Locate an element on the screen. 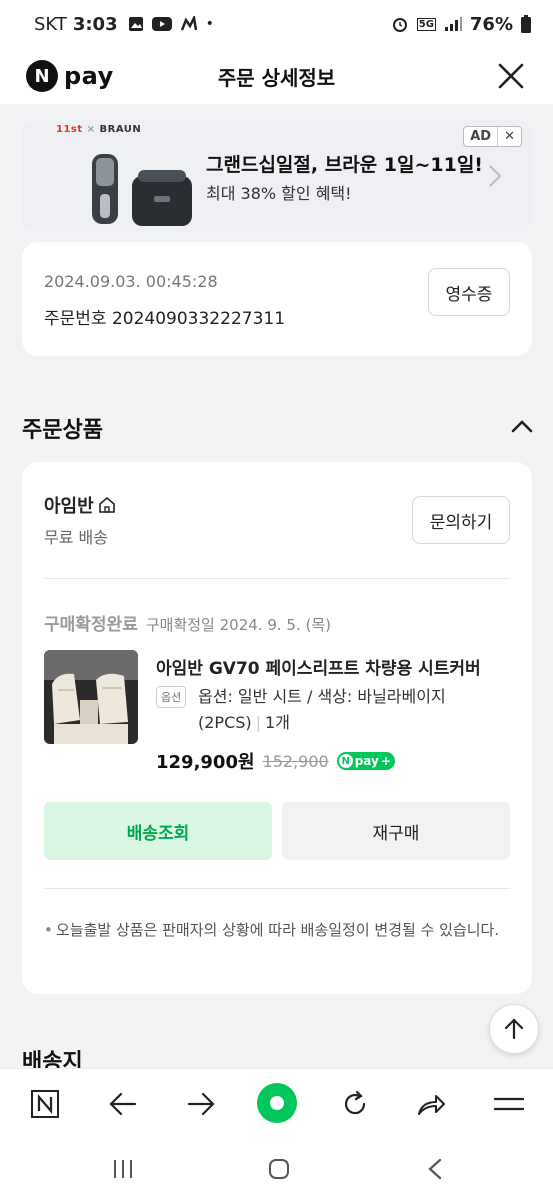 This screenshot has width=553, height=1200. signal-icon is located at coordinates (453, 24).